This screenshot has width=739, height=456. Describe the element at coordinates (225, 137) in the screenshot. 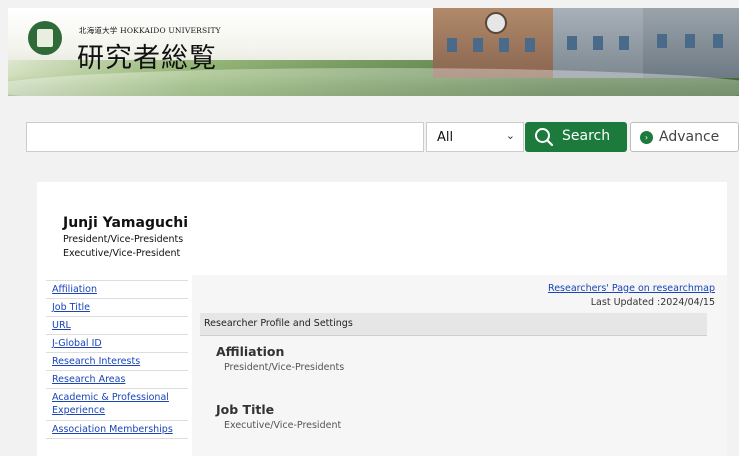

I see `search-input` at that location.